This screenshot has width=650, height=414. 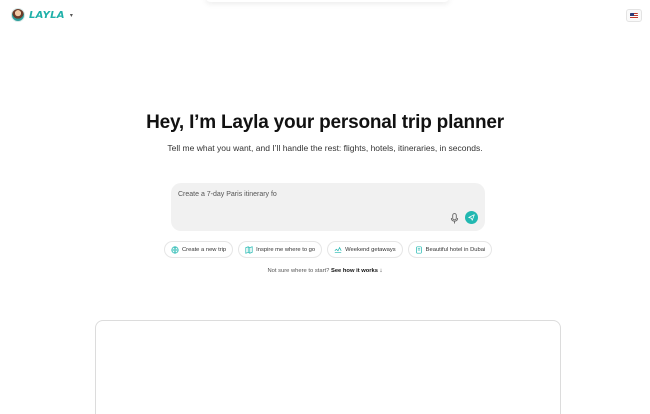 What do you see at coordinates (328, 207) in the screenshot?
I see `prompt-input: Create a 7-day Paris itinerary fo` at bounding box center [328, 207].